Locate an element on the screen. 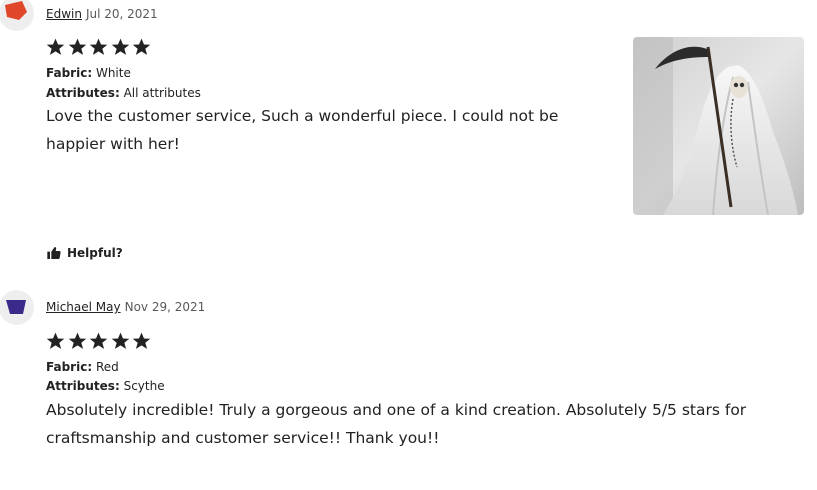 The width and height of the screenshot is (817, 490). attributes-attribute: Attributes: All attributes is located at coordinates (123, 93).